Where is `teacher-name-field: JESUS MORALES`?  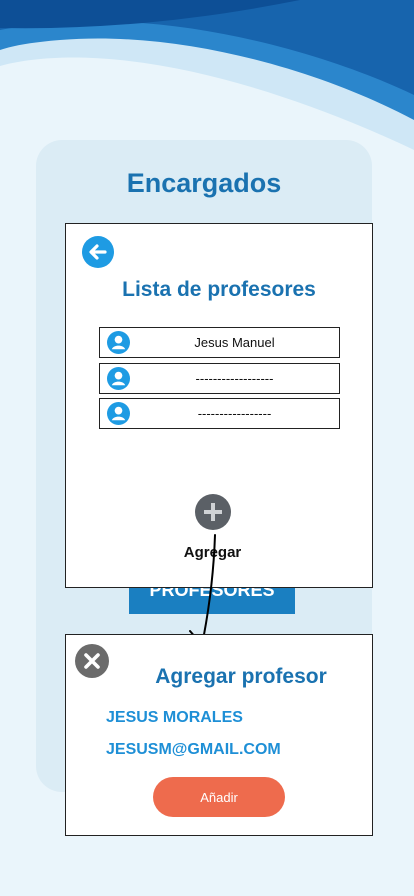
teacher-name-field: JESUS MORALES is located at coordinates (174, 718).